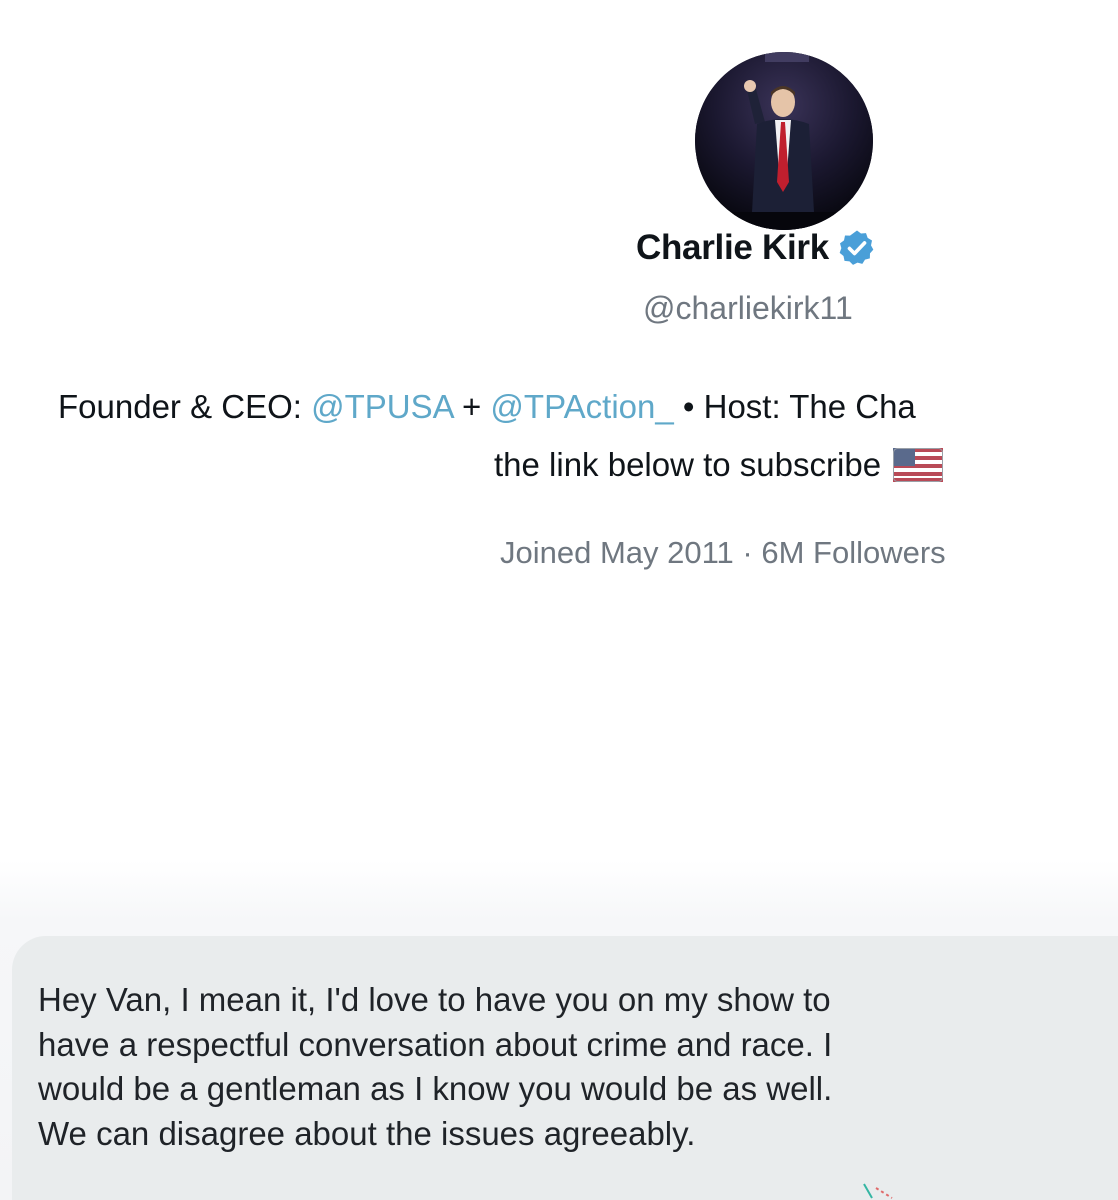  I want to click on mention-link-tpusa: @TPUSA, so click(382, 406).